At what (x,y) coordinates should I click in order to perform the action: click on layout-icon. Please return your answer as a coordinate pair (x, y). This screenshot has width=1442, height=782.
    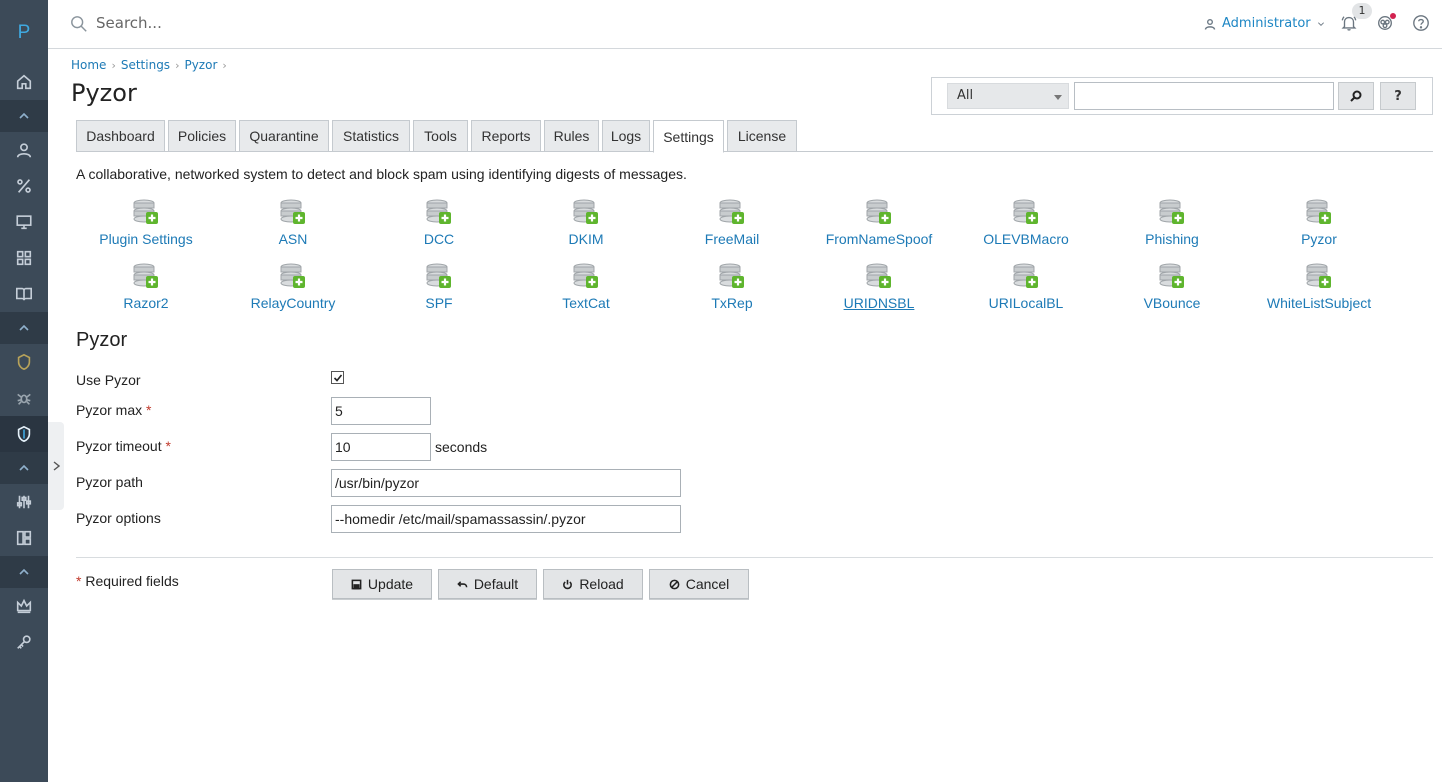
    Looking at the image, I should click on (24, 538).